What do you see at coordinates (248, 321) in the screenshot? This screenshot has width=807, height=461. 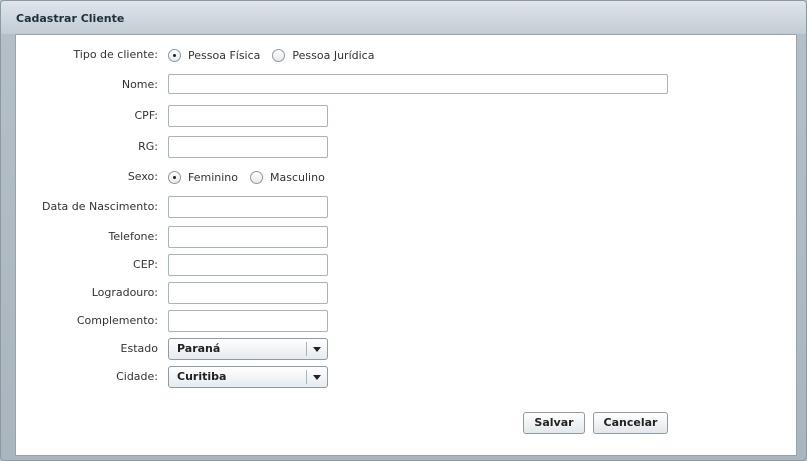 I see `complemento-input` at bounding box center [248, 321].